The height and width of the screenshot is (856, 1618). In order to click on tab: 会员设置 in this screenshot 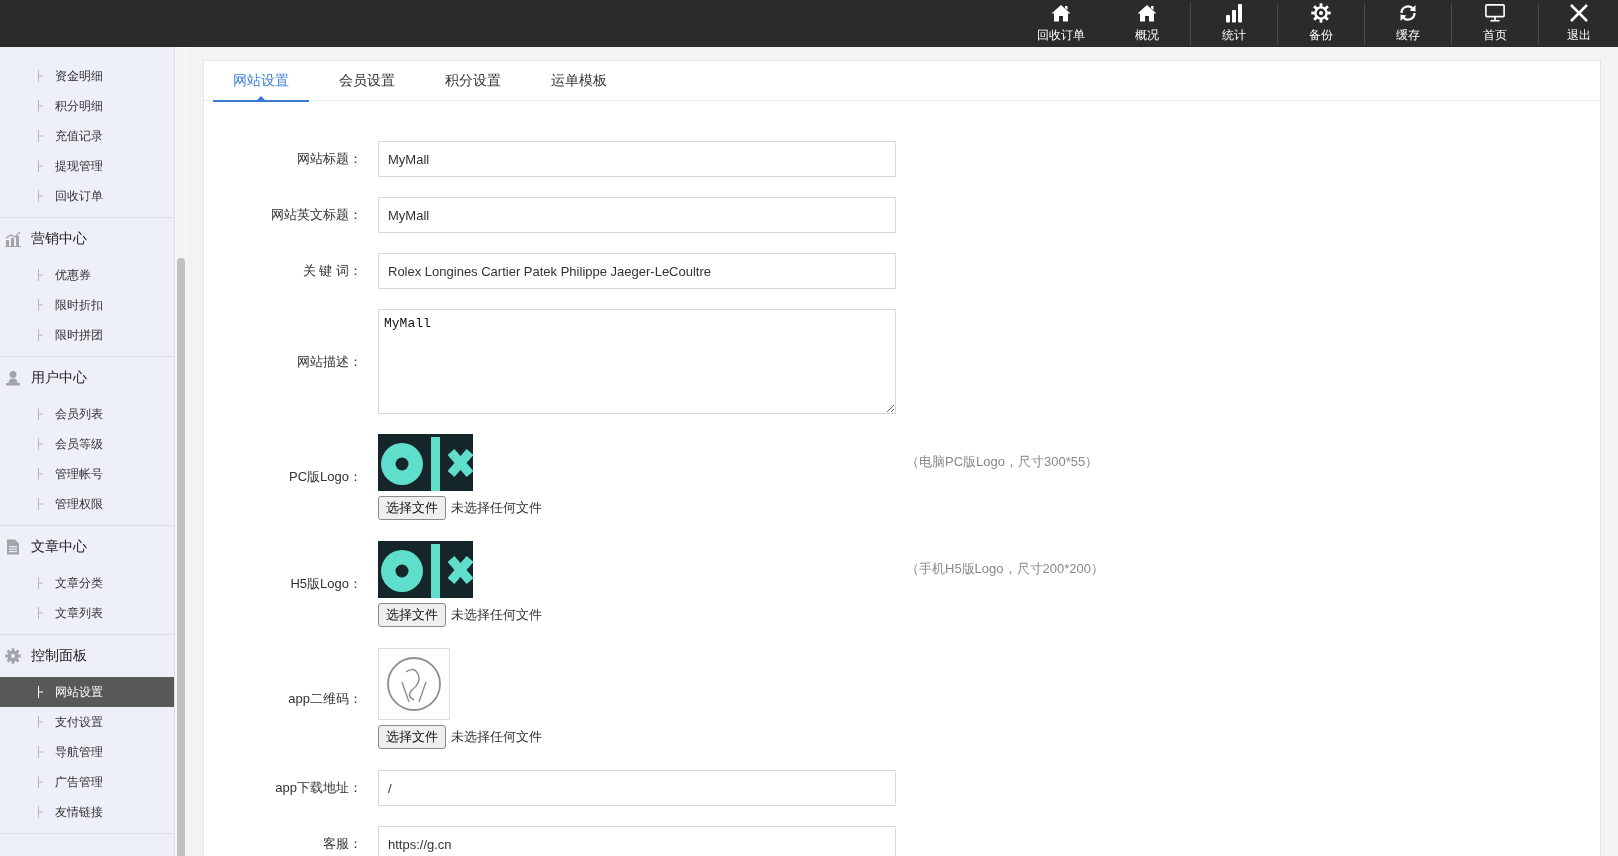, I will do `click(367, 81)`.